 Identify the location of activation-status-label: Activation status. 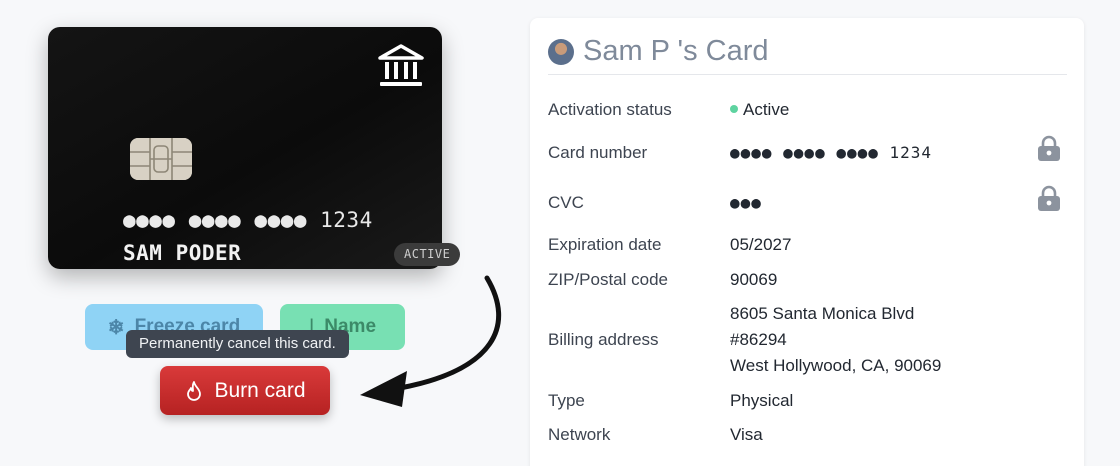
(610, 109).